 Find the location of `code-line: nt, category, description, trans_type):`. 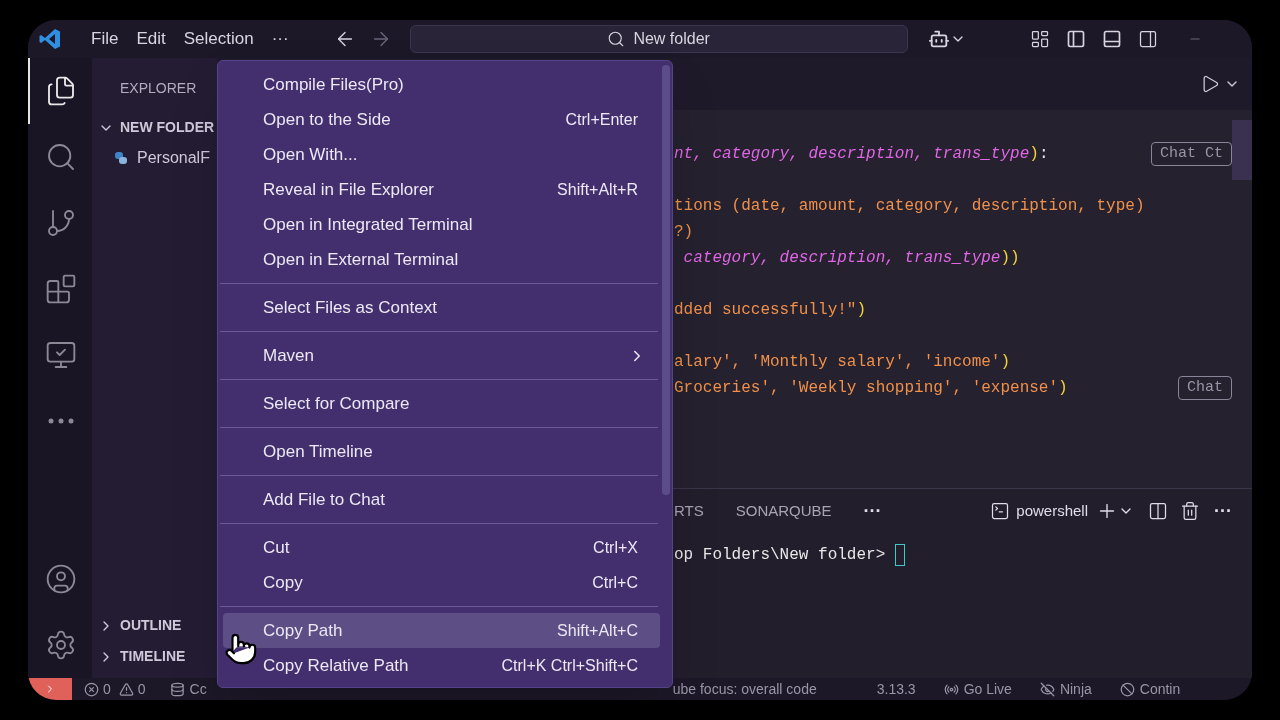

code-line: nt, category, description, trans_type): is located at coordinates (861, 154).